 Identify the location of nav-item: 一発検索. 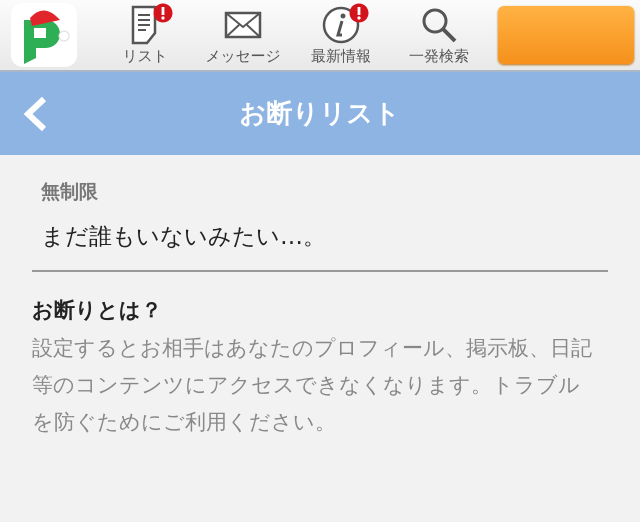
(439, 35).